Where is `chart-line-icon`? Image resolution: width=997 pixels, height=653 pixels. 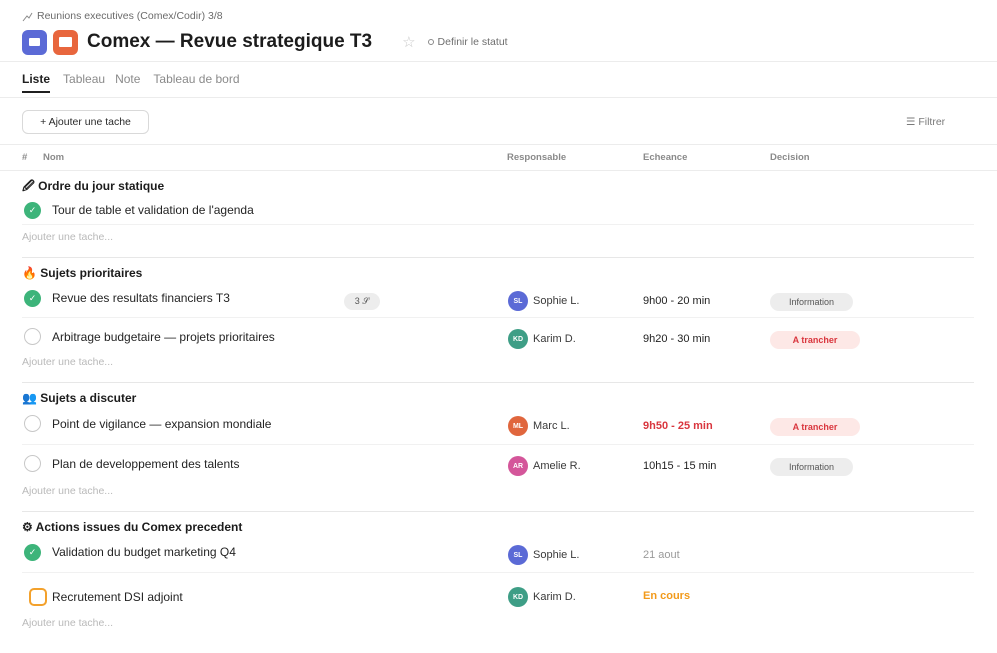
chart-line-icon is located at coordinates (27, 16).